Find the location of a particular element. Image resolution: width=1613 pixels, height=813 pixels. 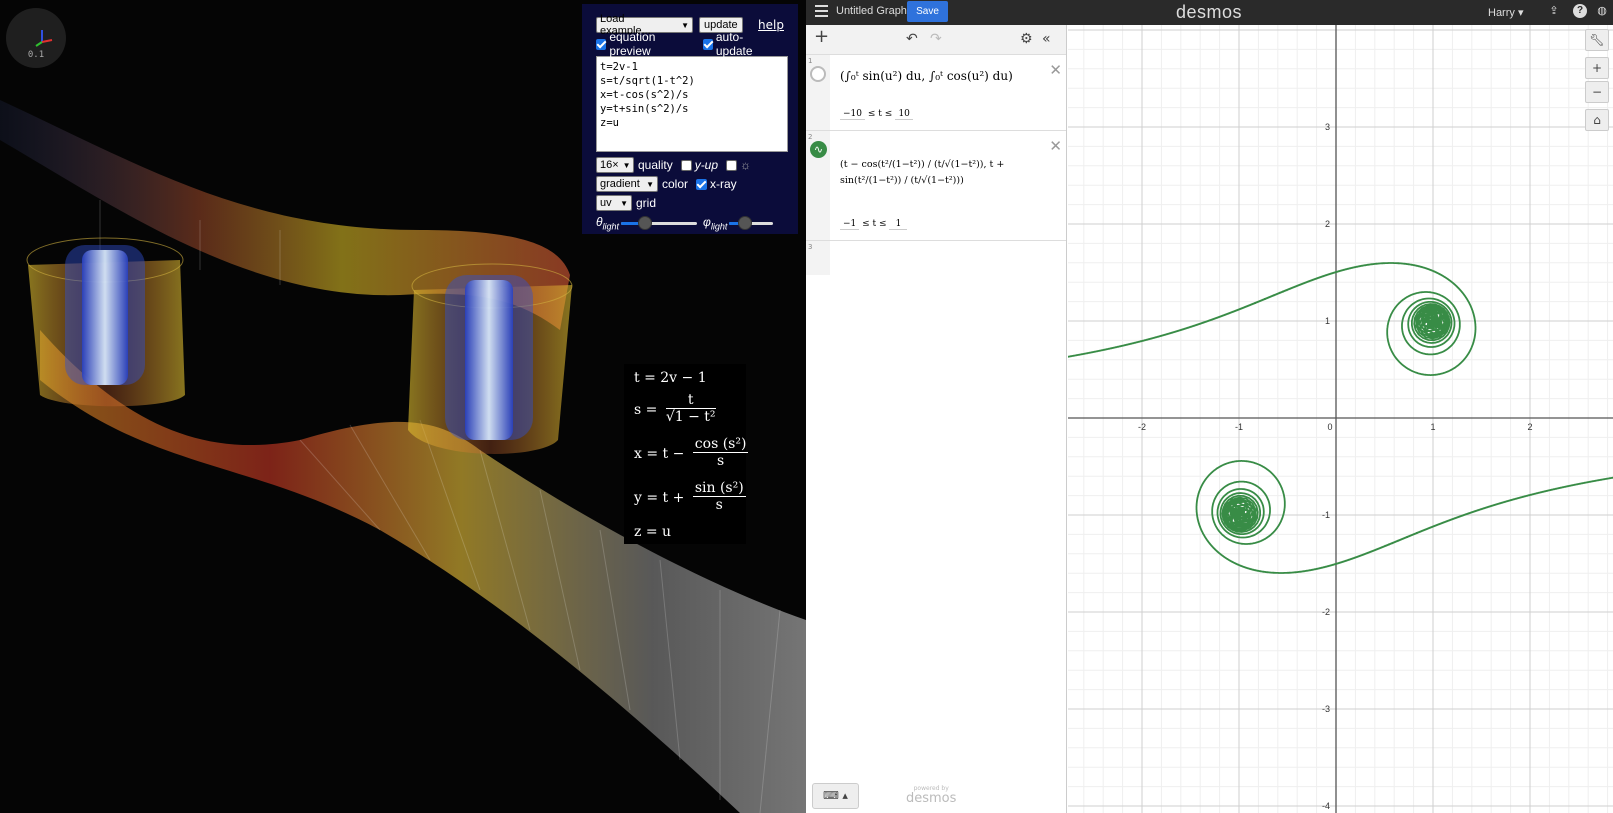

user-name: Harry is located at coordinates (1501, 13).